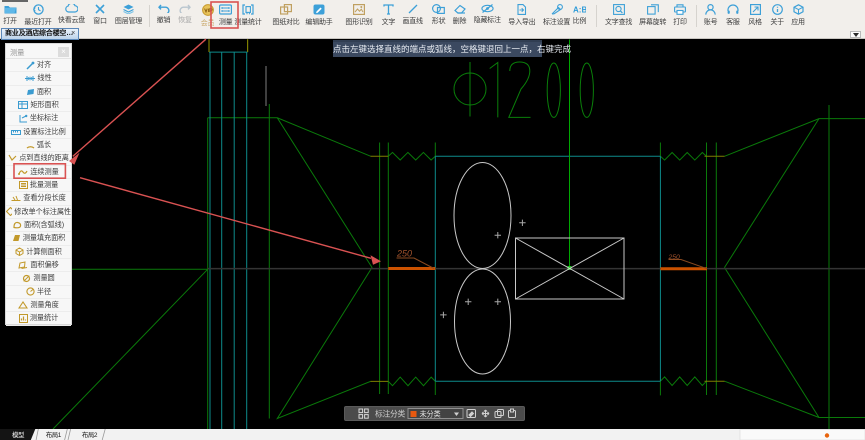  Describe the element at coordinates (54, 434) in the screenshot. I see `svg-text: 布局1` at that location.